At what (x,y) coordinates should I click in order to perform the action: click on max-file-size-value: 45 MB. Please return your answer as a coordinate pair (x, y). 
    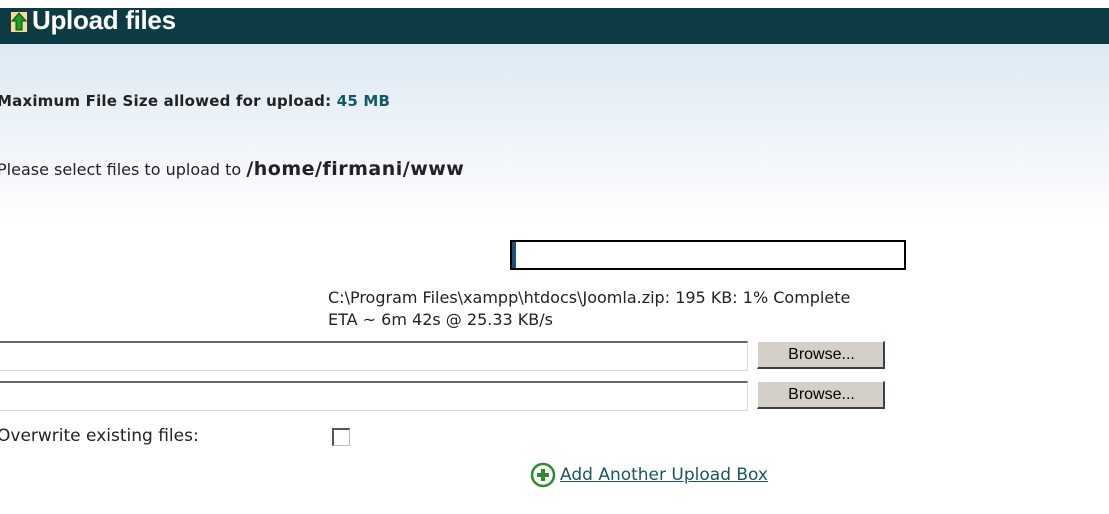
    Looking at the image, I should click on (363, 101).